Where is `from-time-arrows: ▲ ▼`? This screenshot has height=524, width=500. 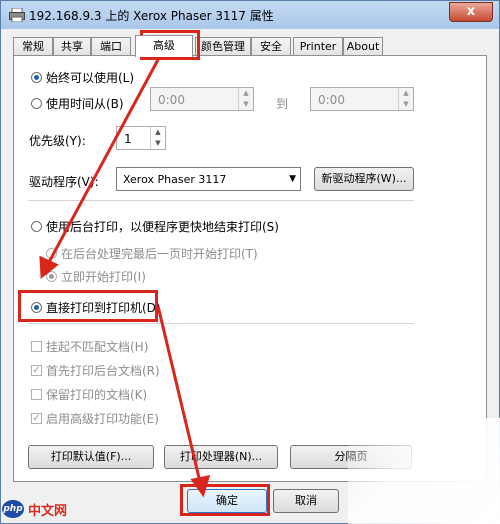 from-time-arrows: ▲ ▼ is located at coordinates (245, 99).